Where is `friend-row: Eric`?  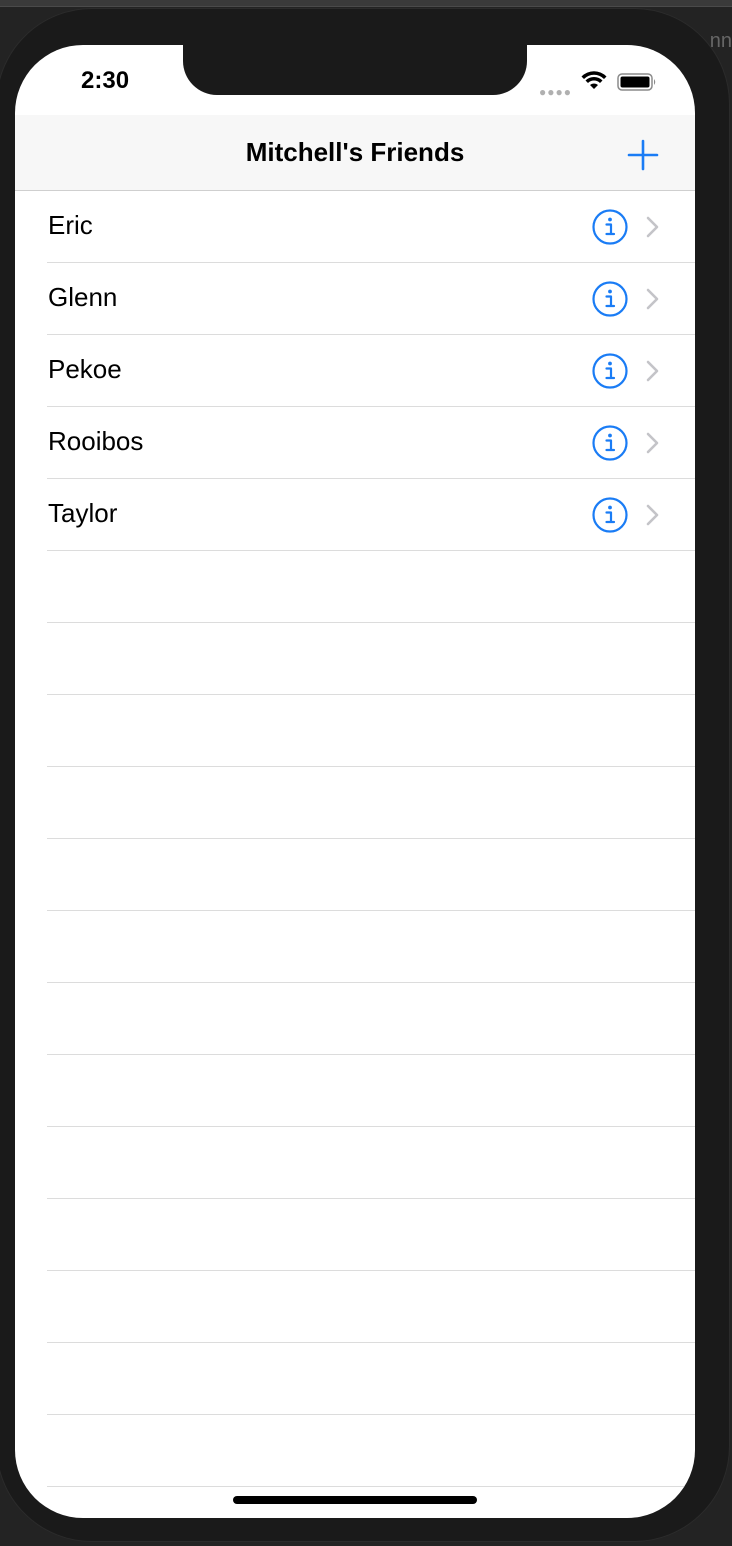
friend-row: Eric is located at coordinates (355, 227).